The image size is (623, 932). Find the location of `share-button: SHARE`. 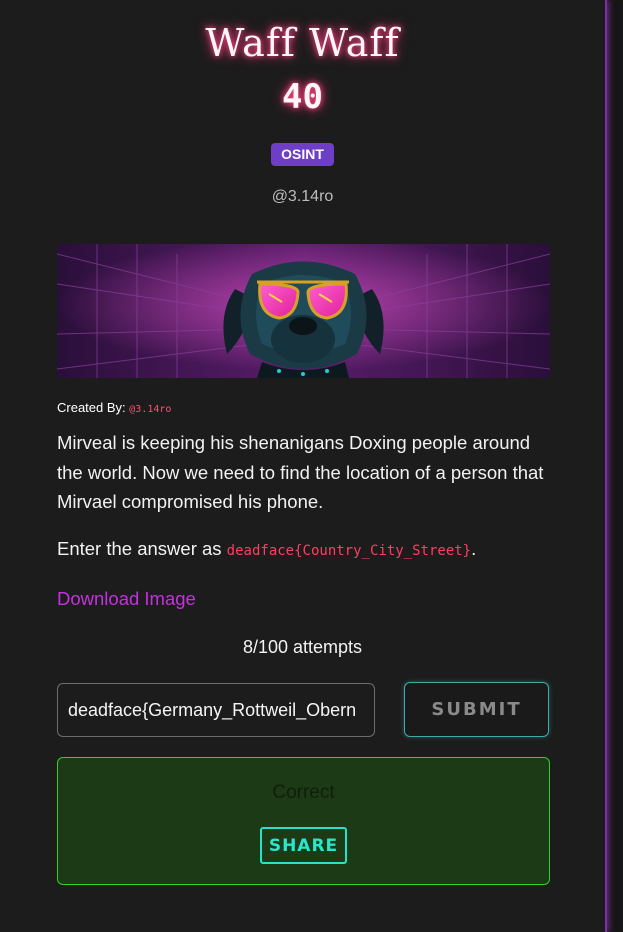

share-button: SHARE is located at coordinates (303, 845).